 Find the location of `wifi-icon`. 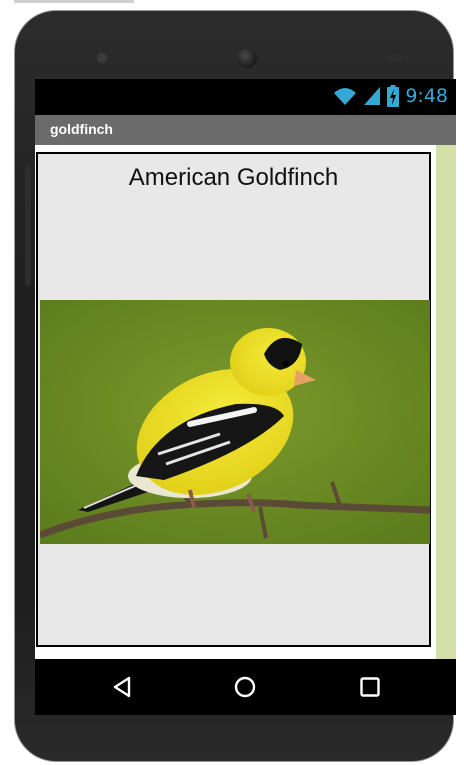

wifi-icon is located at coordinates (345, 96).